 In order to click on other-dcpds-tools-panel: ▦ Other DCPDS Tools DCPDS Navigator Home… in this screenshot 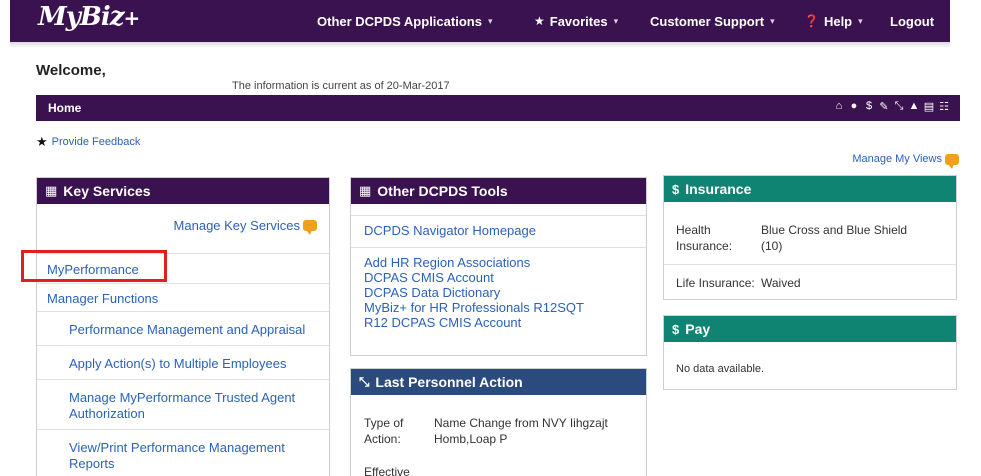, I will do `click(498, 266)`.